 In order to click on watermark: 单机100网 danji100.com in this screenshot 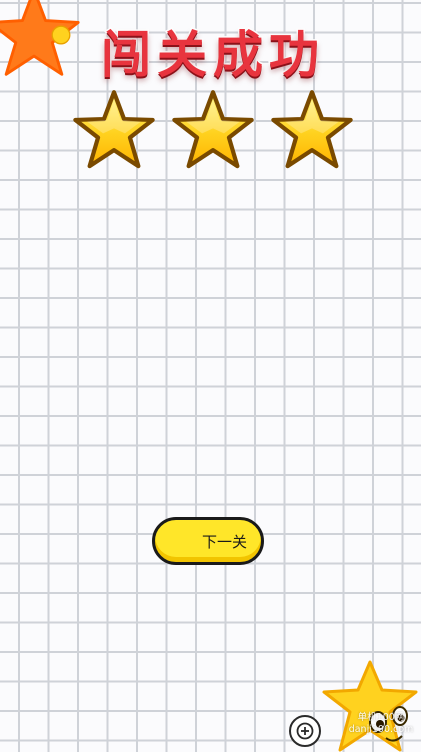, I will do `click(381, 724)`.